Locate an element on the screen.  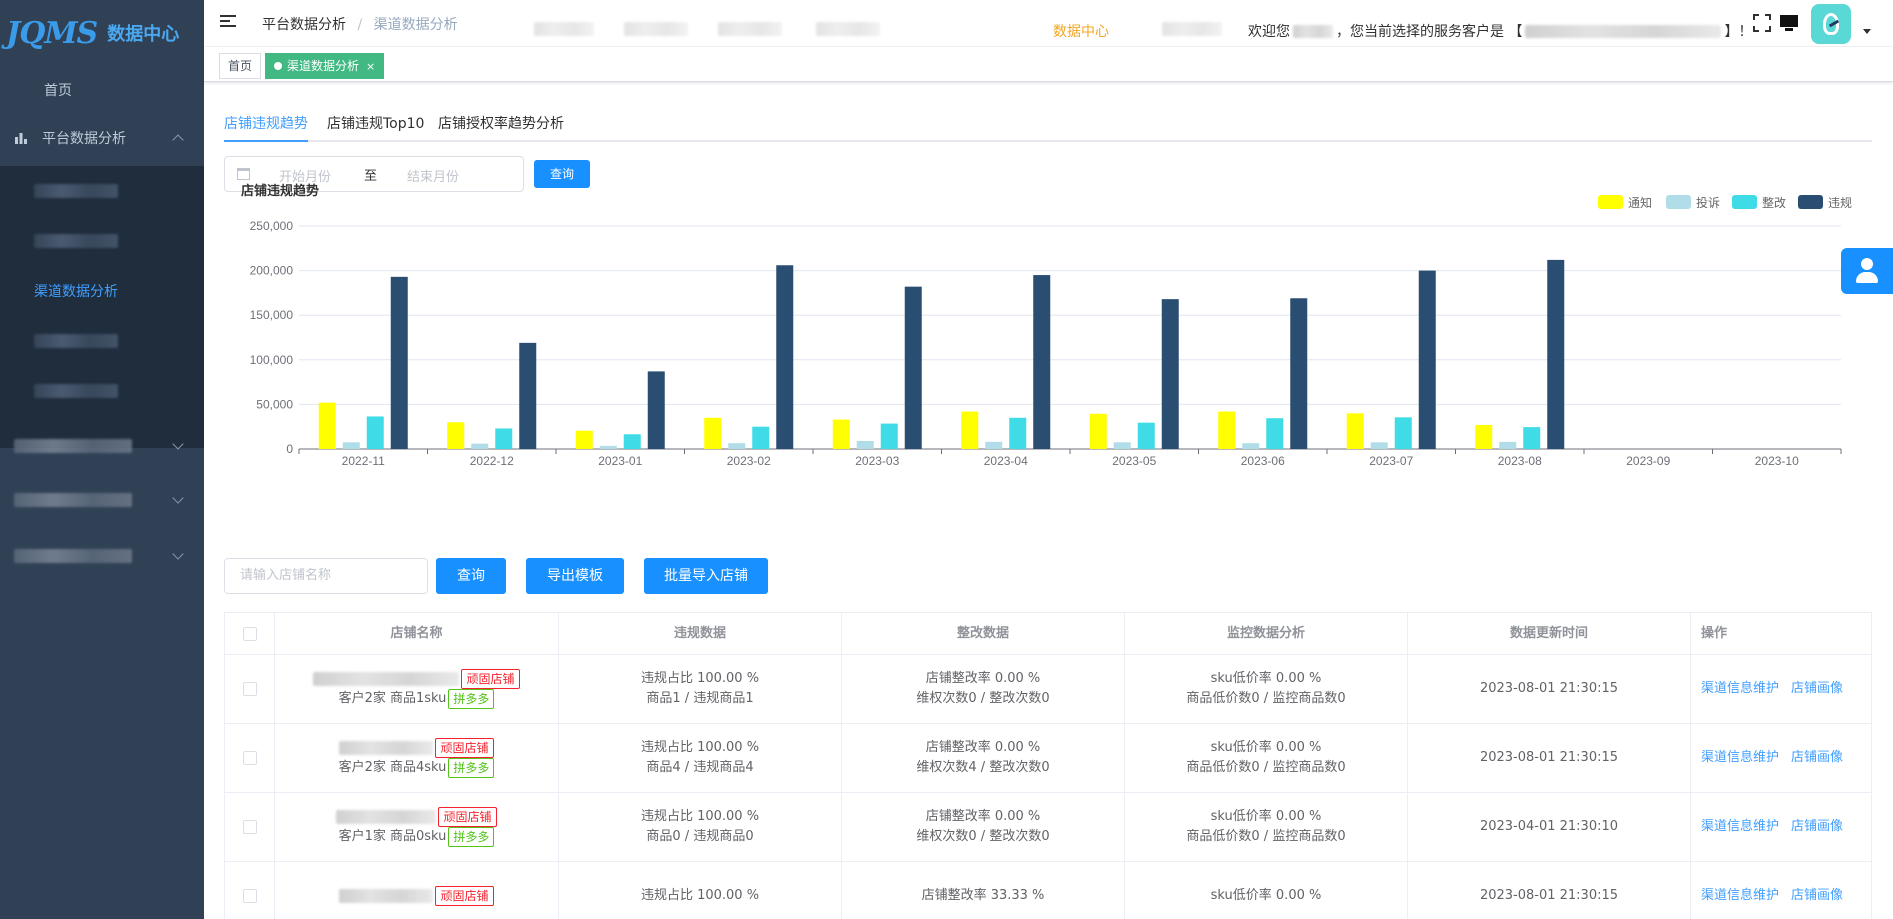
export-template-button: 导出模板 is located at coordinates (575, 576).